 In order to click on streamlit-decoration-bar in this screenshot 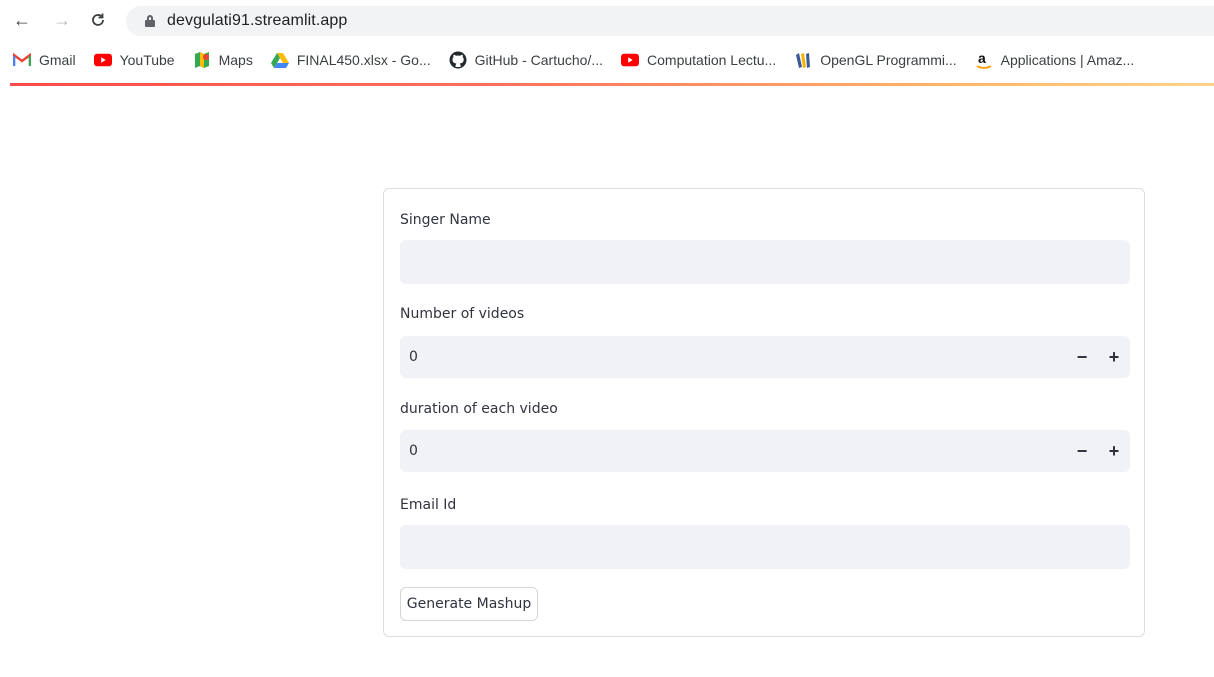, I will do `click(612, 84)`.